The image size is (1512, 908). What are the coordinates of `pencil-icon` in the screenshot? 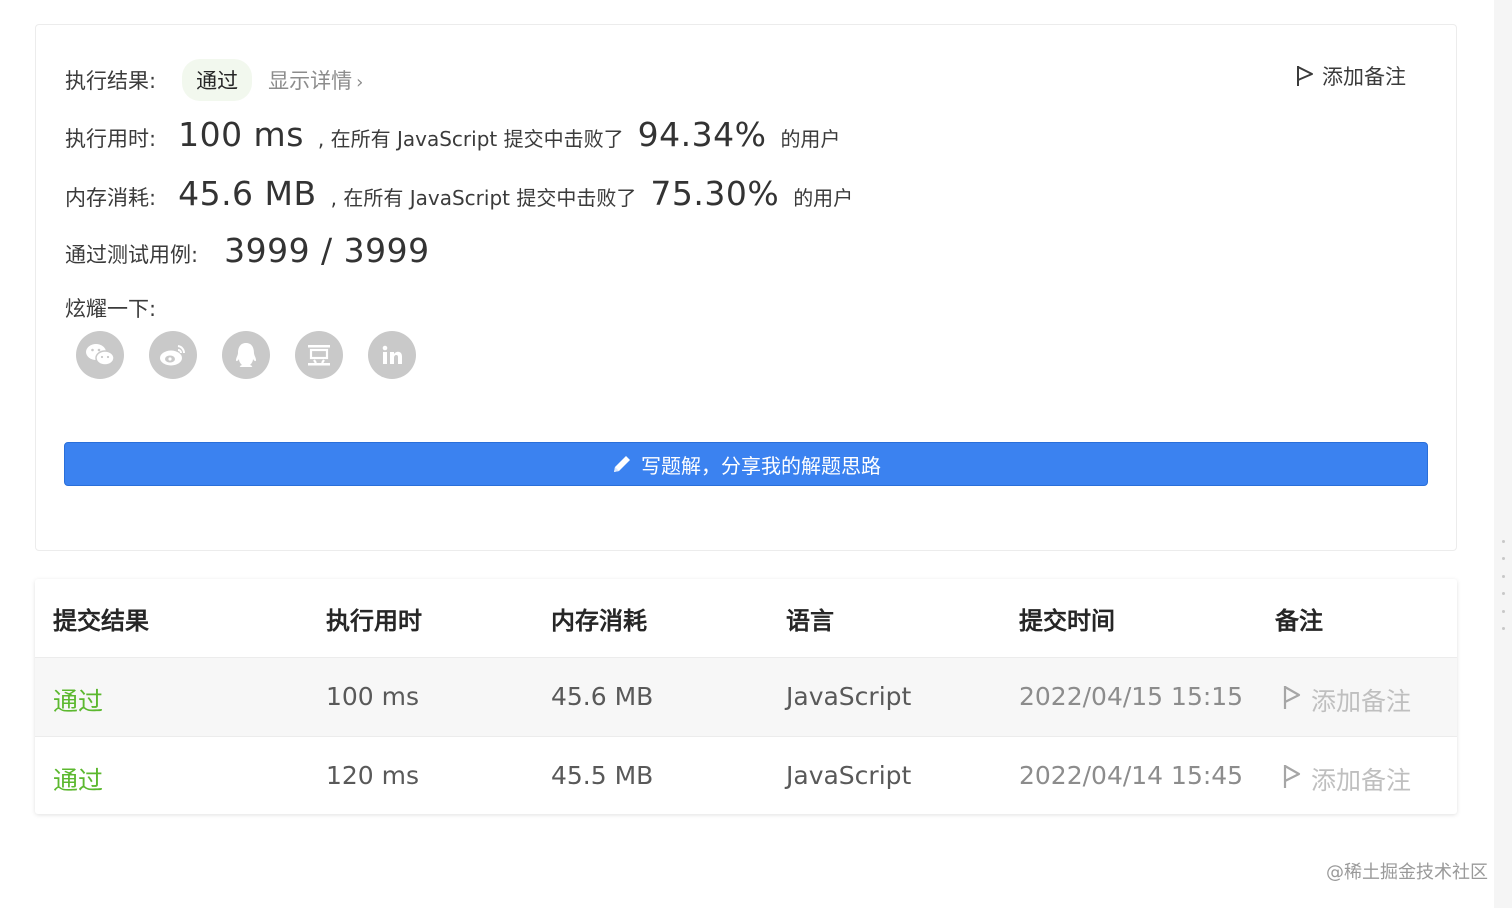 It's located at (622, 464).